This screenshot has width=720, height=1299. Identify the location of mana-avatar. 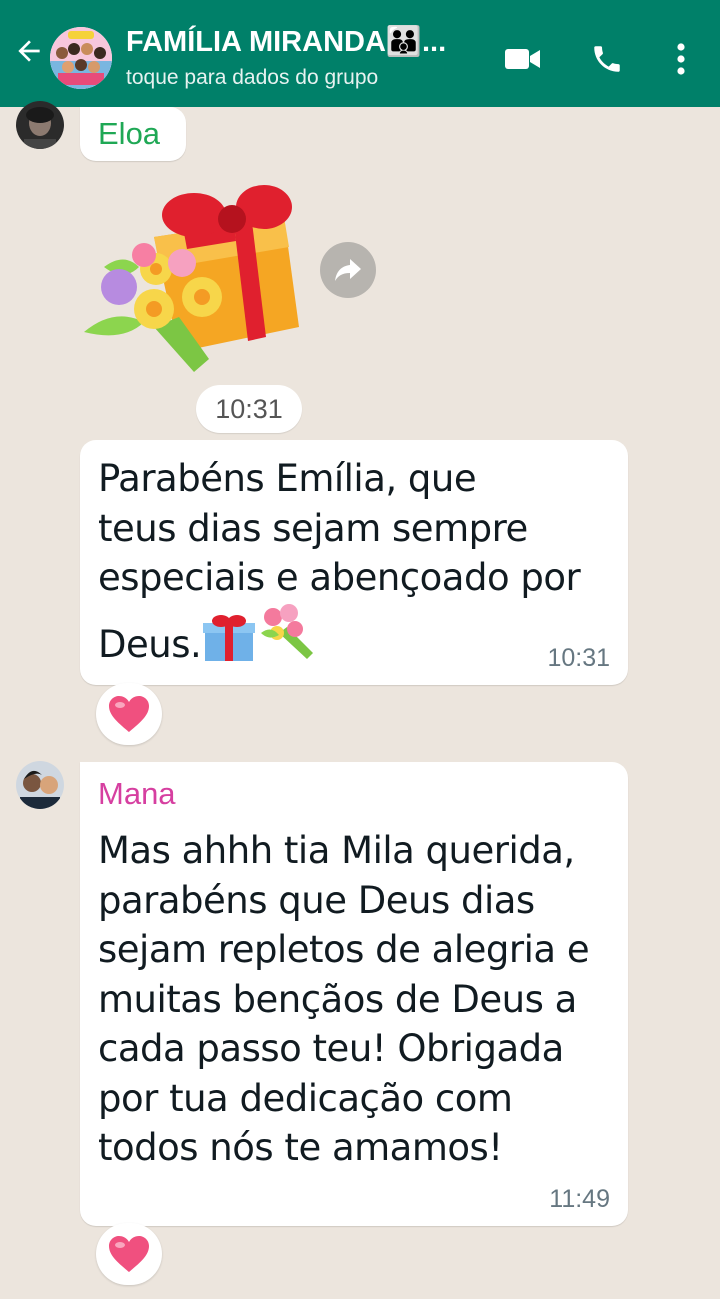
(40, 785).